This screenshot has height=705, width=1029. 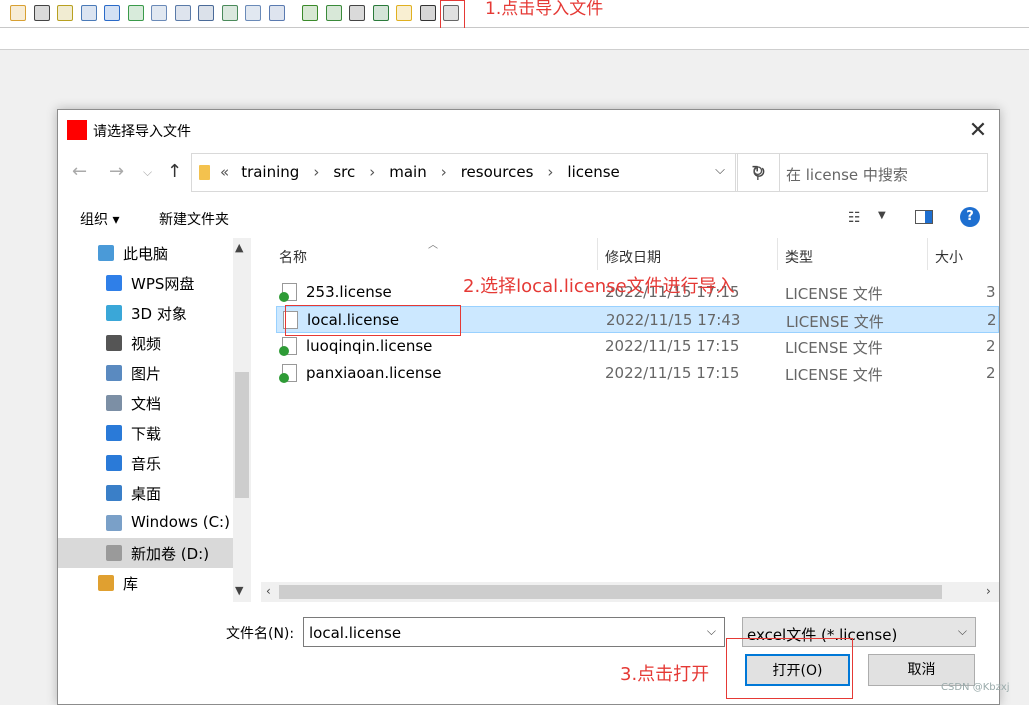 I want to click on scroll-right-icon: ›, so click(x=988, y=591).